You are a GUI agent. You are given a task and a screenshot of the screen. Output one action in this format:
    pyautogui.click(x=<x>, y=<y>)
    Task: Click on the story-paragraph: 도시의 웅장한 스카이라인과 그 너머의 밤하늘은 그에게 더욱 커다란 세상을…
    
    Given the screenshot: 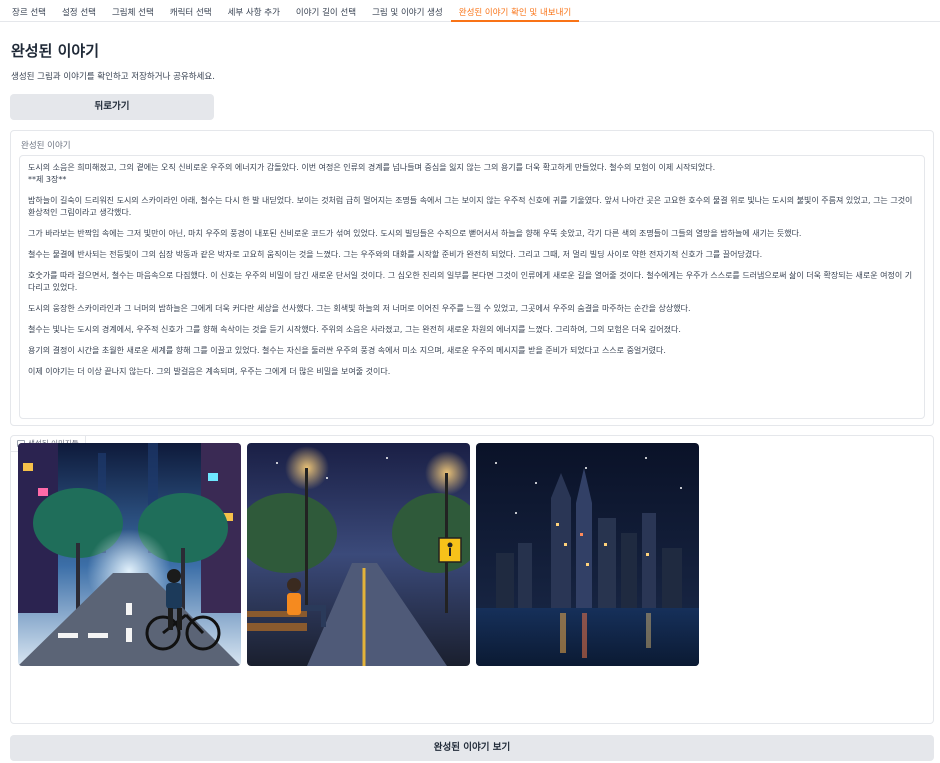 What is the action you would take?
    pyautogui.click(x=359, y=308)
    